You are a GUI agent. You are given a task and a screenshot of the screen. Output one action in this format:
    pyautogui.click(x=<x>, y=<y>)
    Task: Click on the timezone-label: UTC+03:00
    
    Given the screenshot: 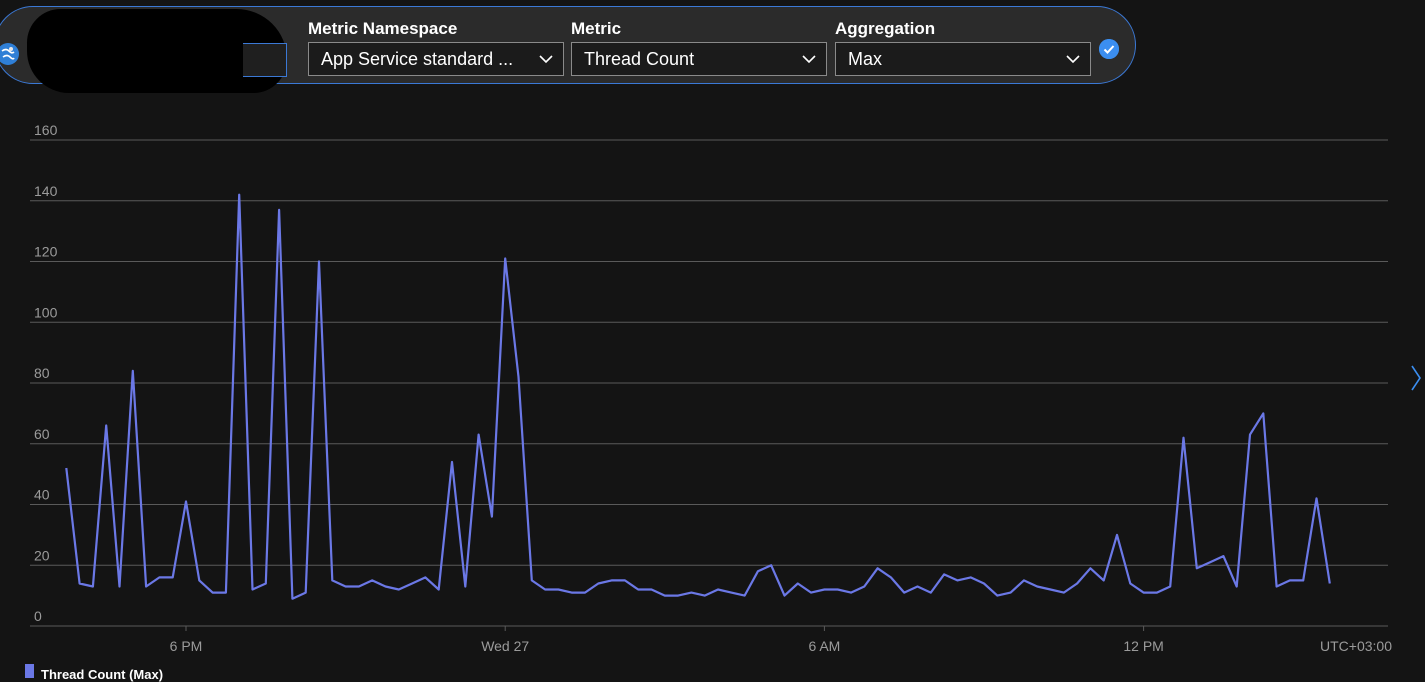 What is the action you would take?
    pyautogui.click(x=1356, y=646)
    